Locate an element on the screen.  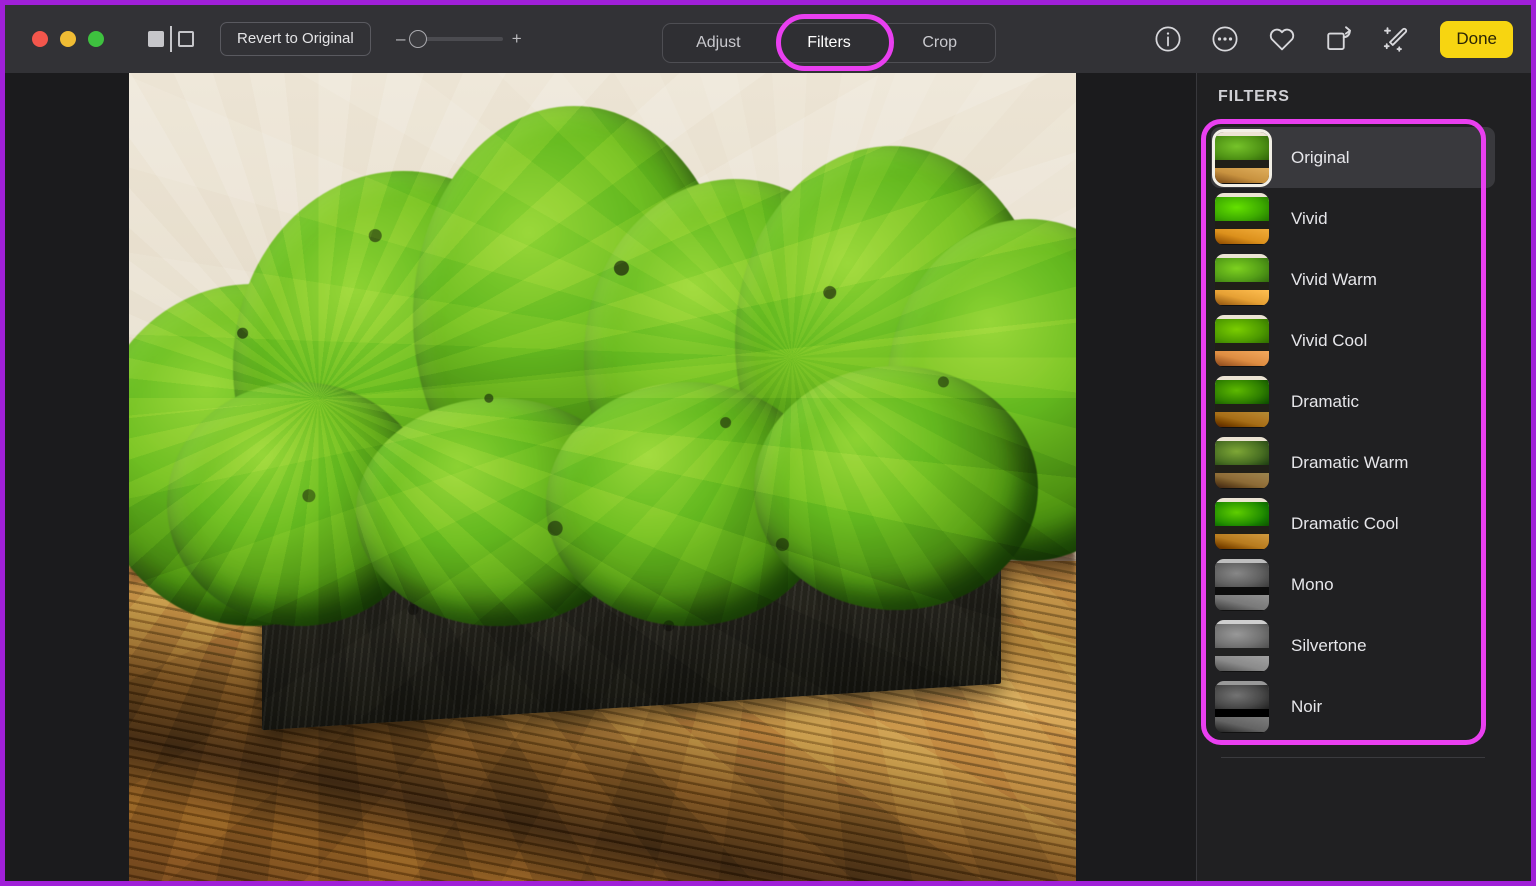
window-controls is located at coordinates (68, 39).